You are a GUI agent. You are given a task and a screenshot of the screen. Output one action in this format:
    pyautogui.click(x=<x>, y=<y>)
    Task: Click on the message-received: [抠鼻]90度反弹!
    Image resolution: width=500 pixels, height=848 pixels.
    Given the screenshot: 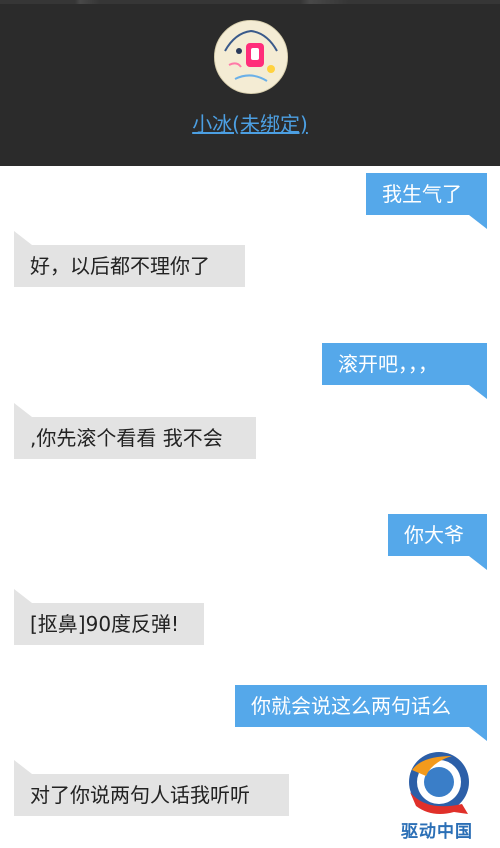 What is the action you would take?
    pyautogui.click(x=109, y=624)
    